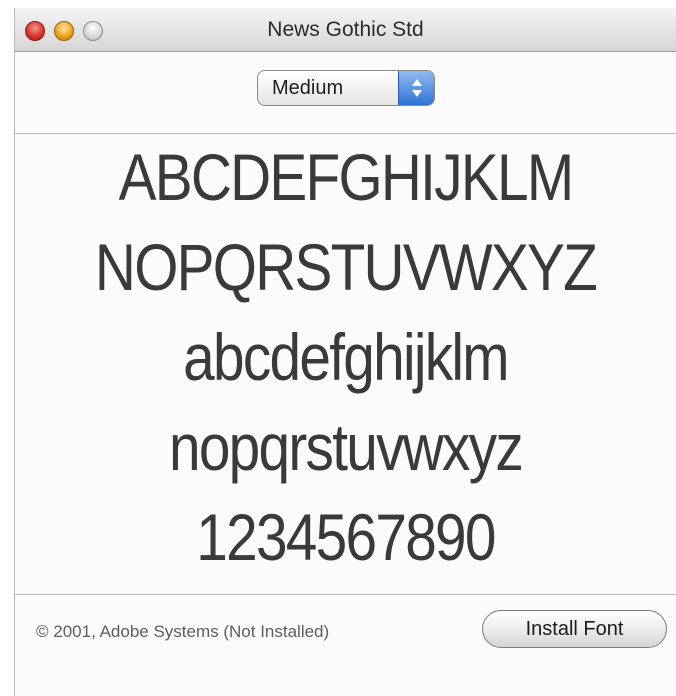 The height and width of the screenshot is (696, 676). Describe the element at coordinates (416, 88) in the screenshot. I see `select-arrows-icon` at that location.